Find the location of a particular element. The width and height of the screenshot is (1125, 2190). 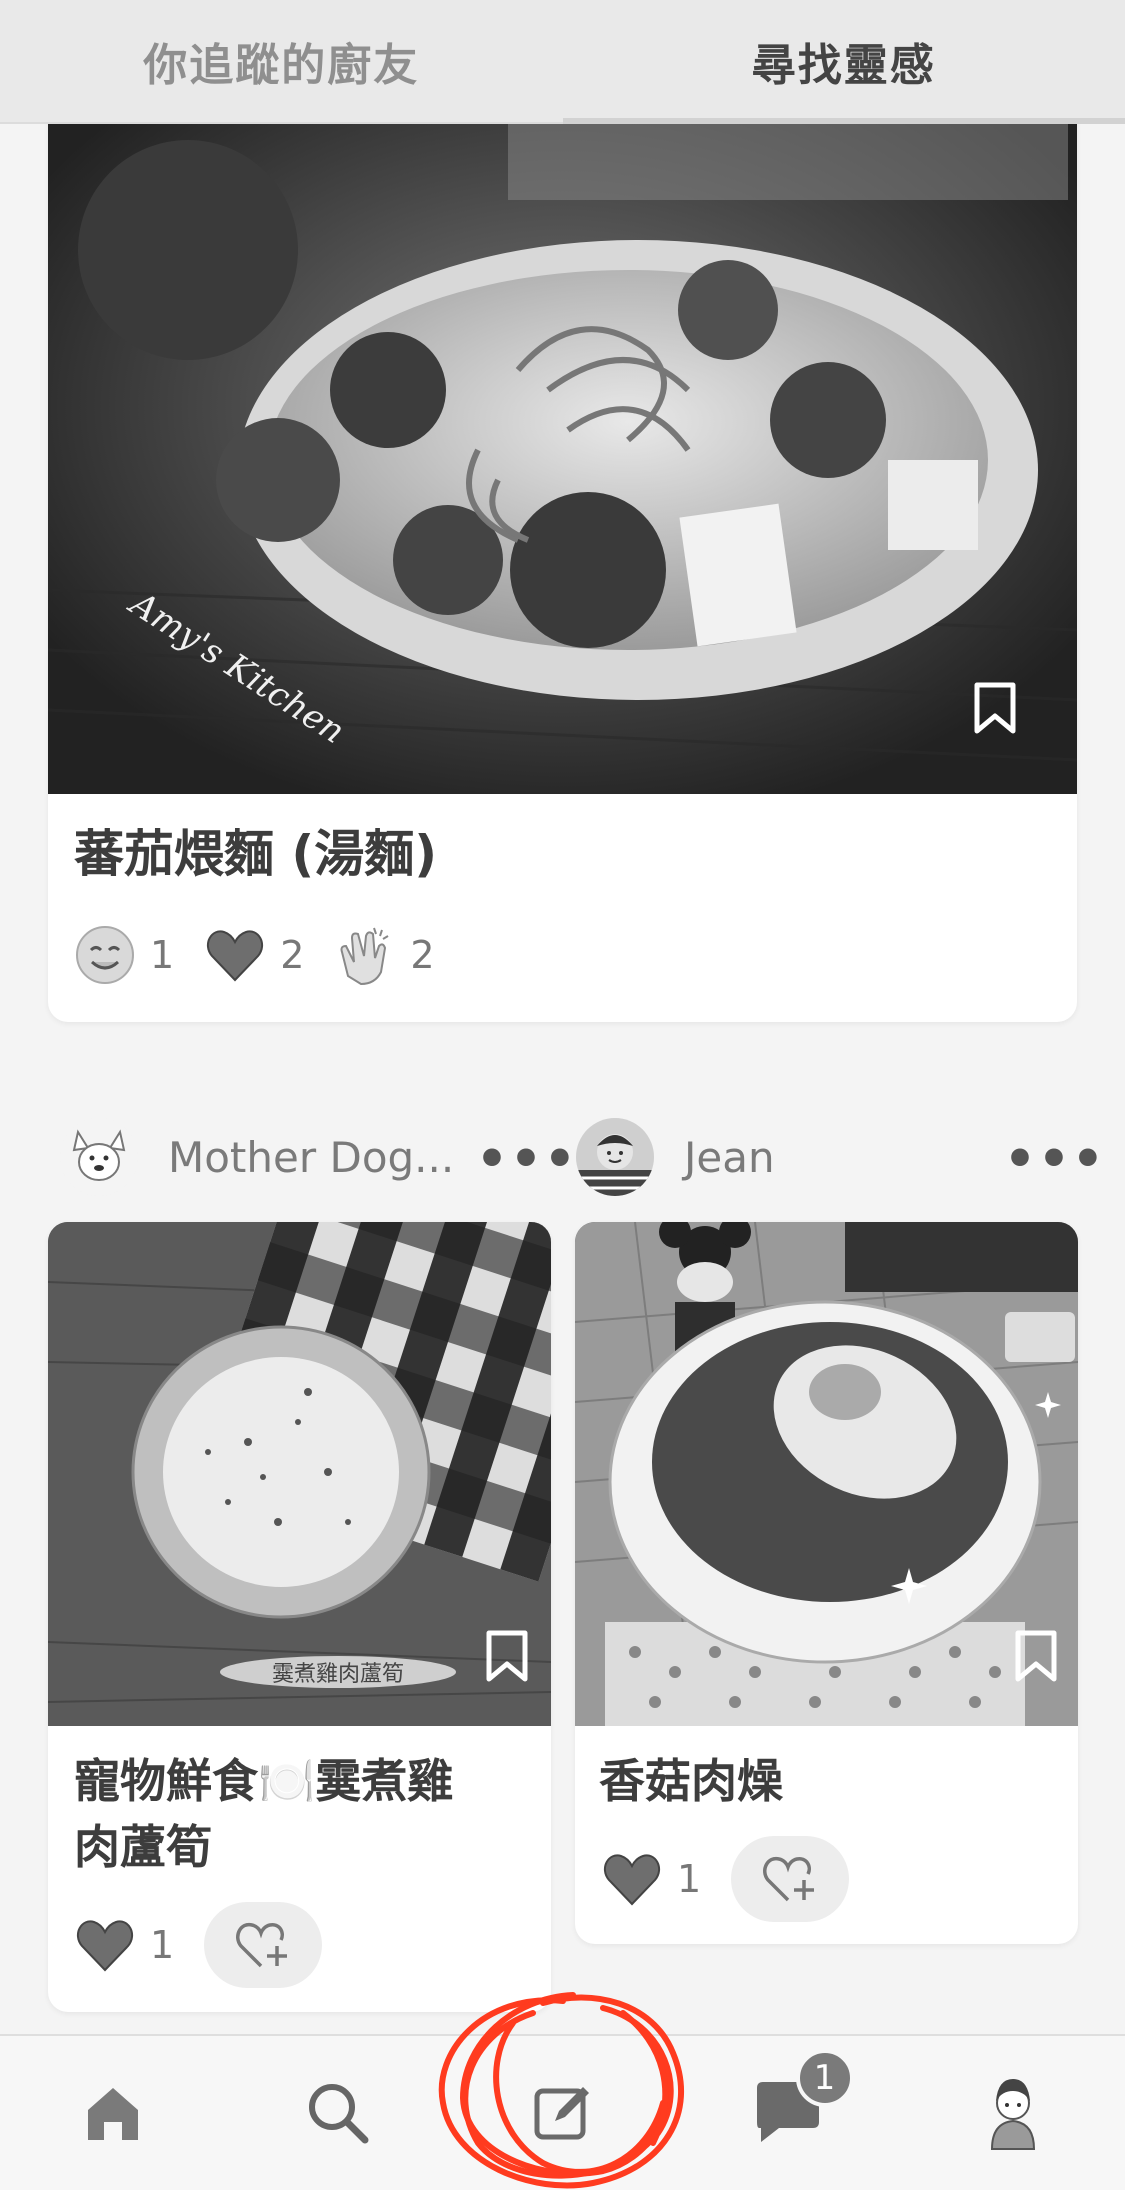

recipe-photo is located at coordinates (826, 1474).